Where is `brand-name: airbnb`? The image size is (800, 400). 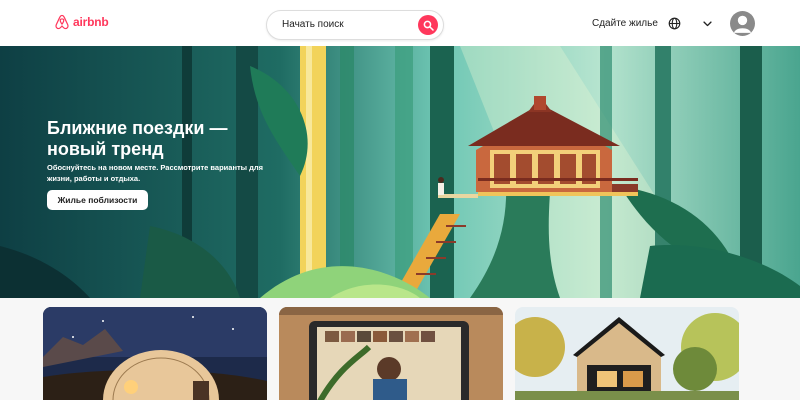
brand-name: airbnb is located at coordinates (91, 22).